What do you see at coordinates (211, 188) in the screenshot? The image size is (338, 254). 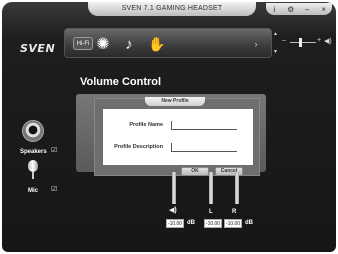 I see `left-volume-slider` at bounding box center [211, 188].